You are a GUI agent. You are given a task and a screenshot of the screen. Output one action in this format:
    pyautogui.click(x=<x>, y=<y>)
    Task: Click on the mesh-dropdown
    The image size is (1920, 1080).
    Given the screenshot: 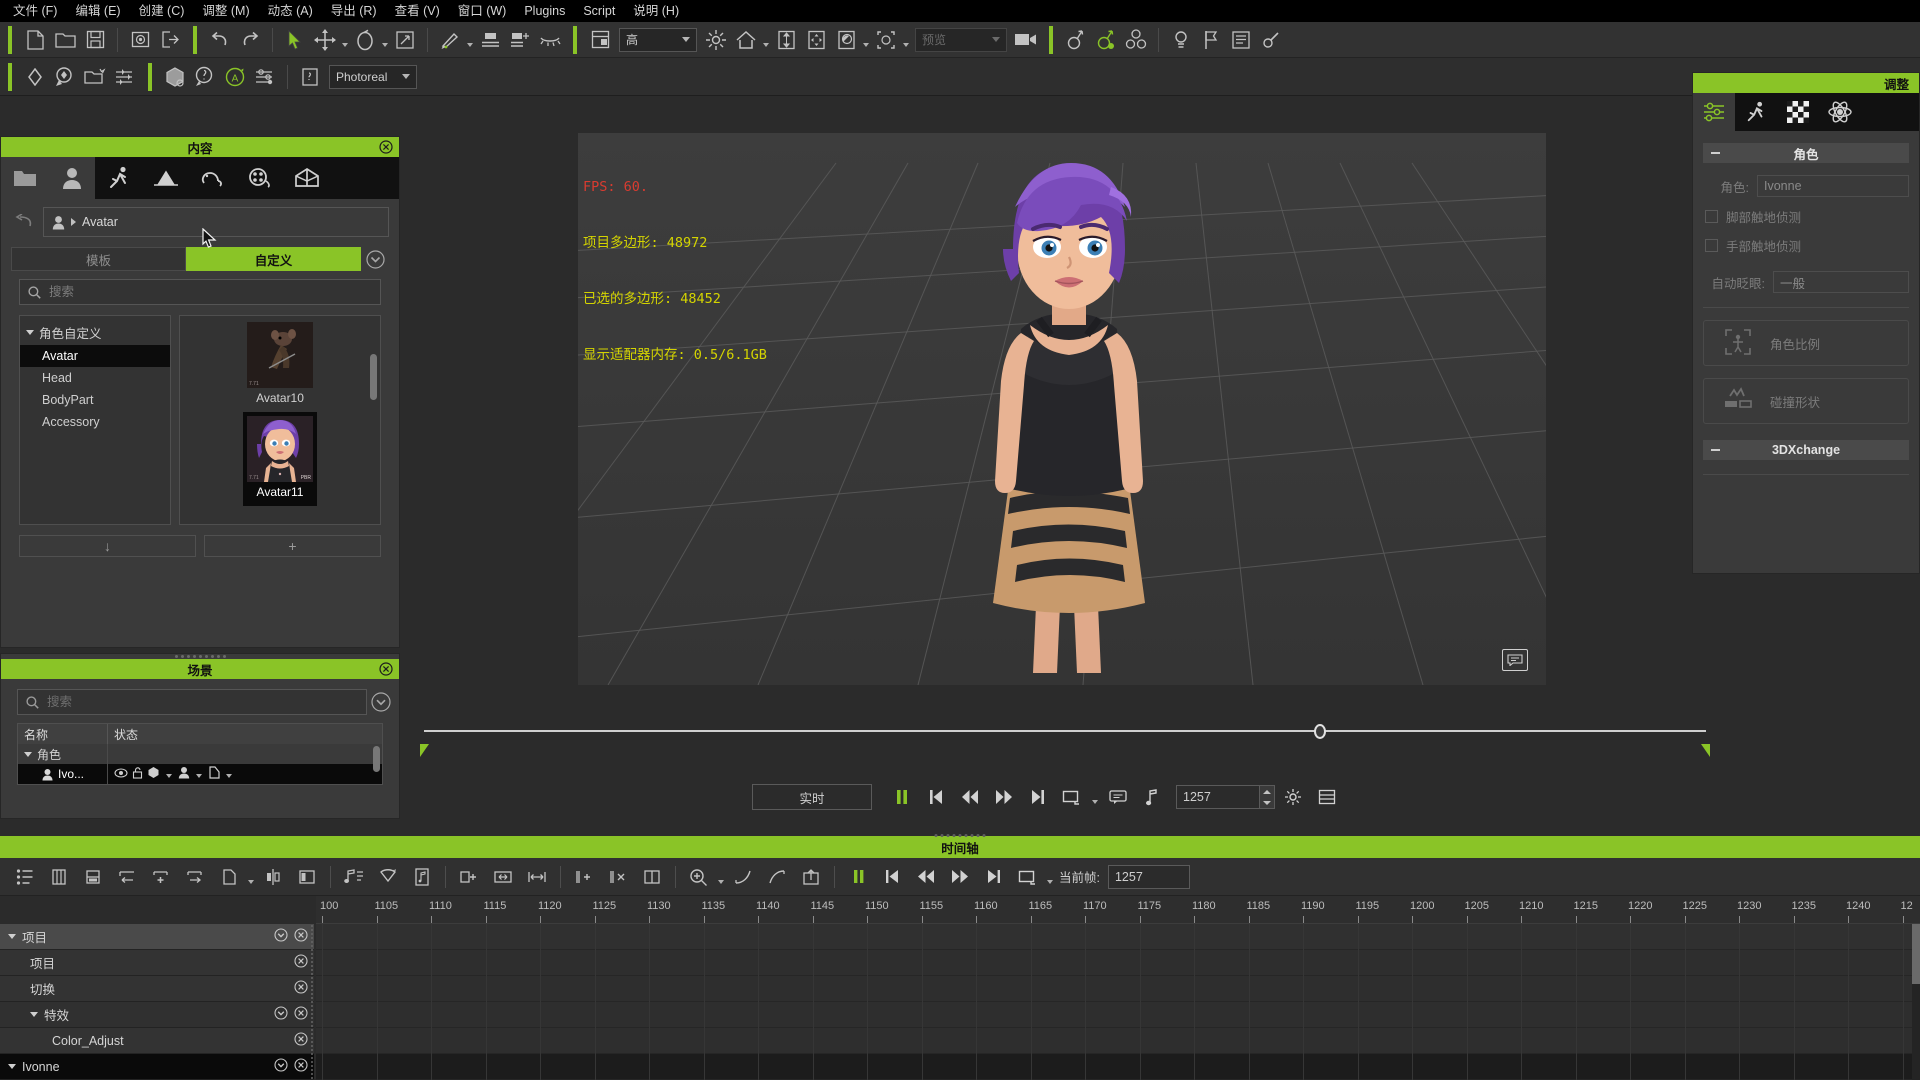 What is the action you would take?
    pyautogui.click(x=169, y=774)
    